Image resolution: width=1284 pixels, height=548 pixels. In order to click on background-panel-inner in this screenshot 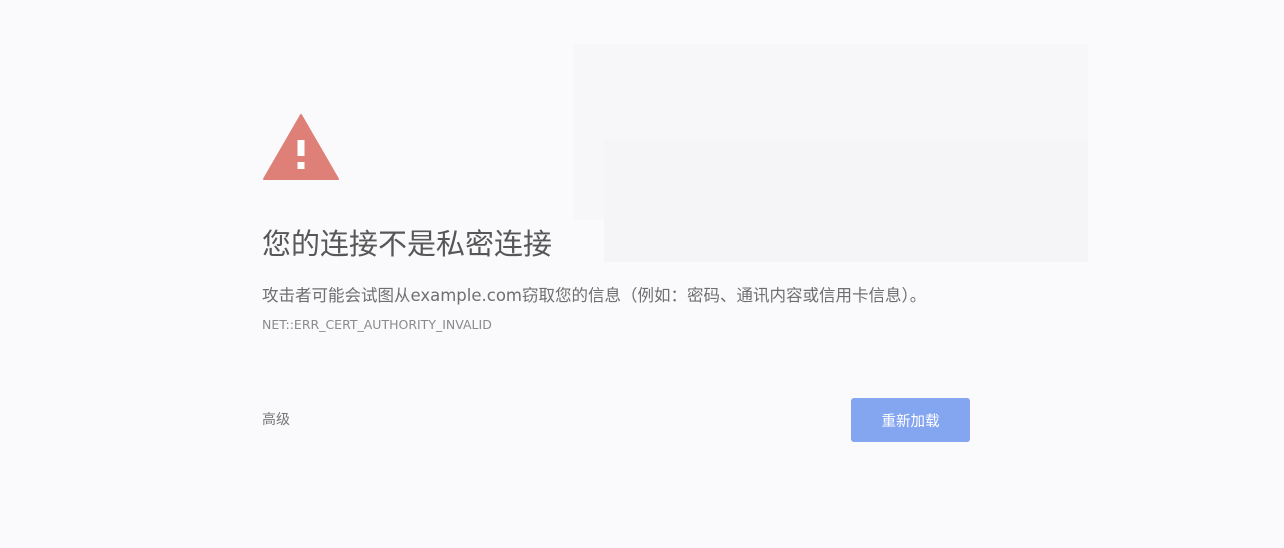, I will do `click(846, 201)`.